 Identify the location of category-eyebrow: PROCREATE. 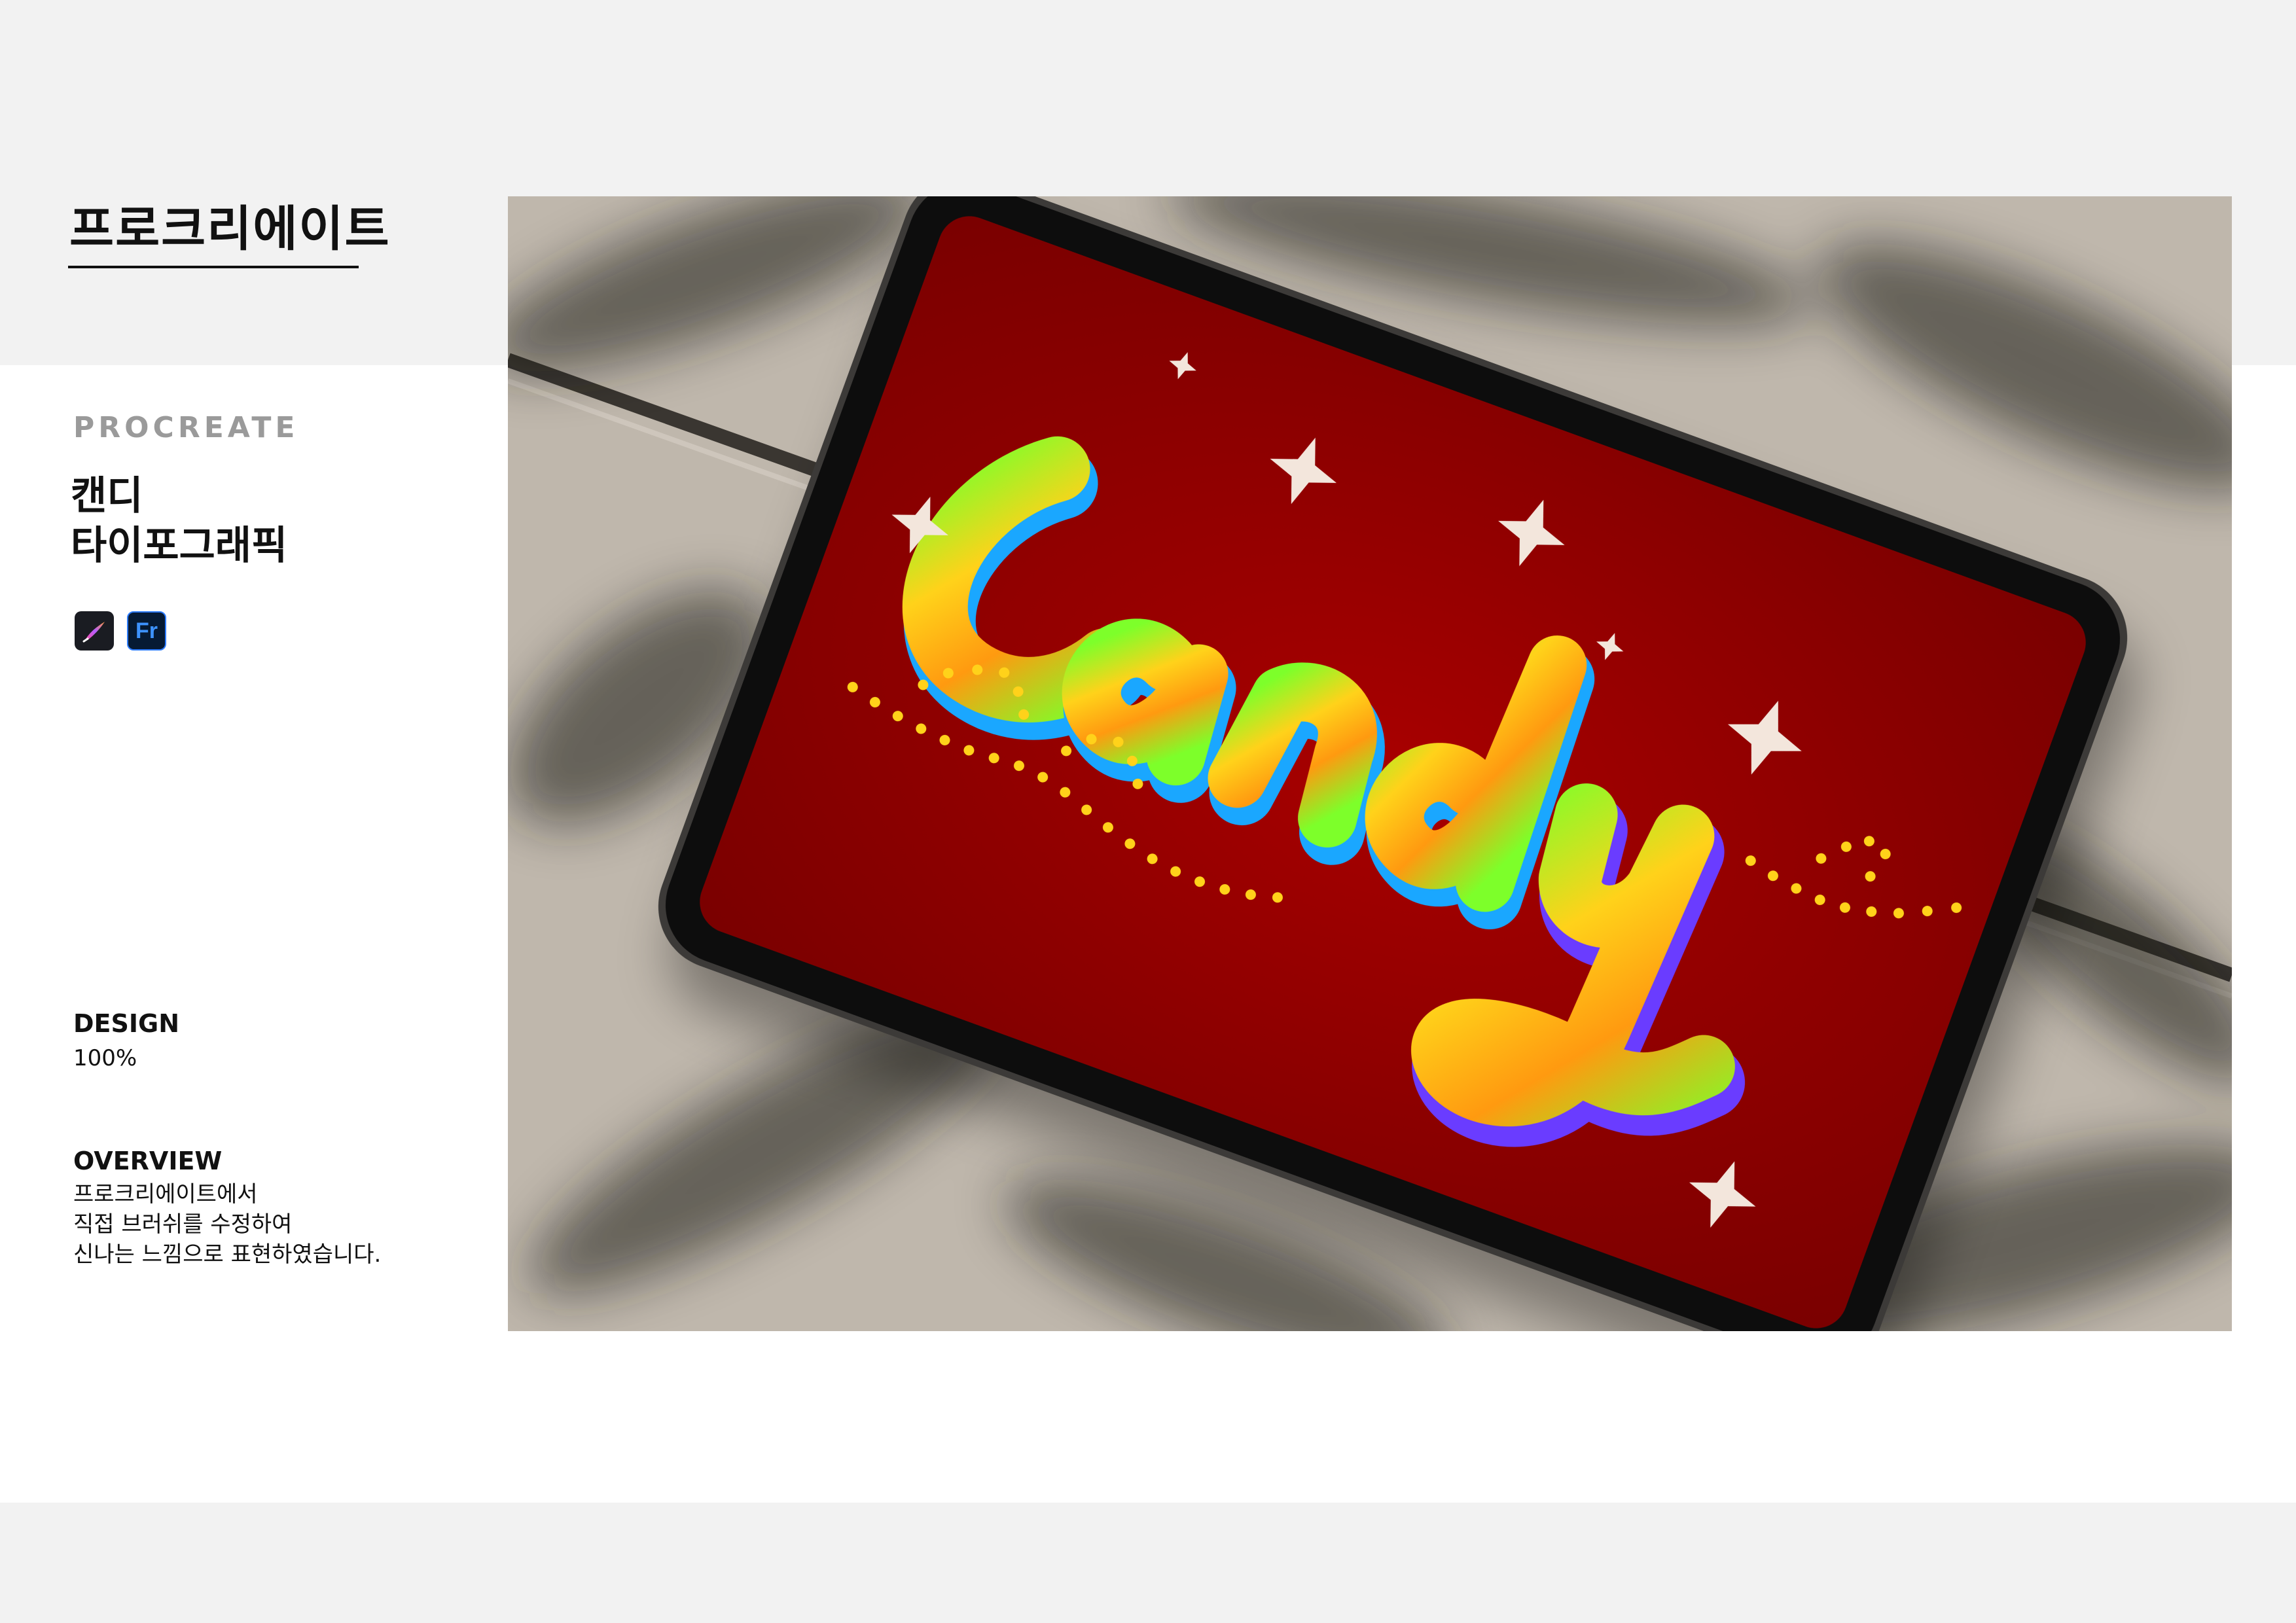
(186, 428).